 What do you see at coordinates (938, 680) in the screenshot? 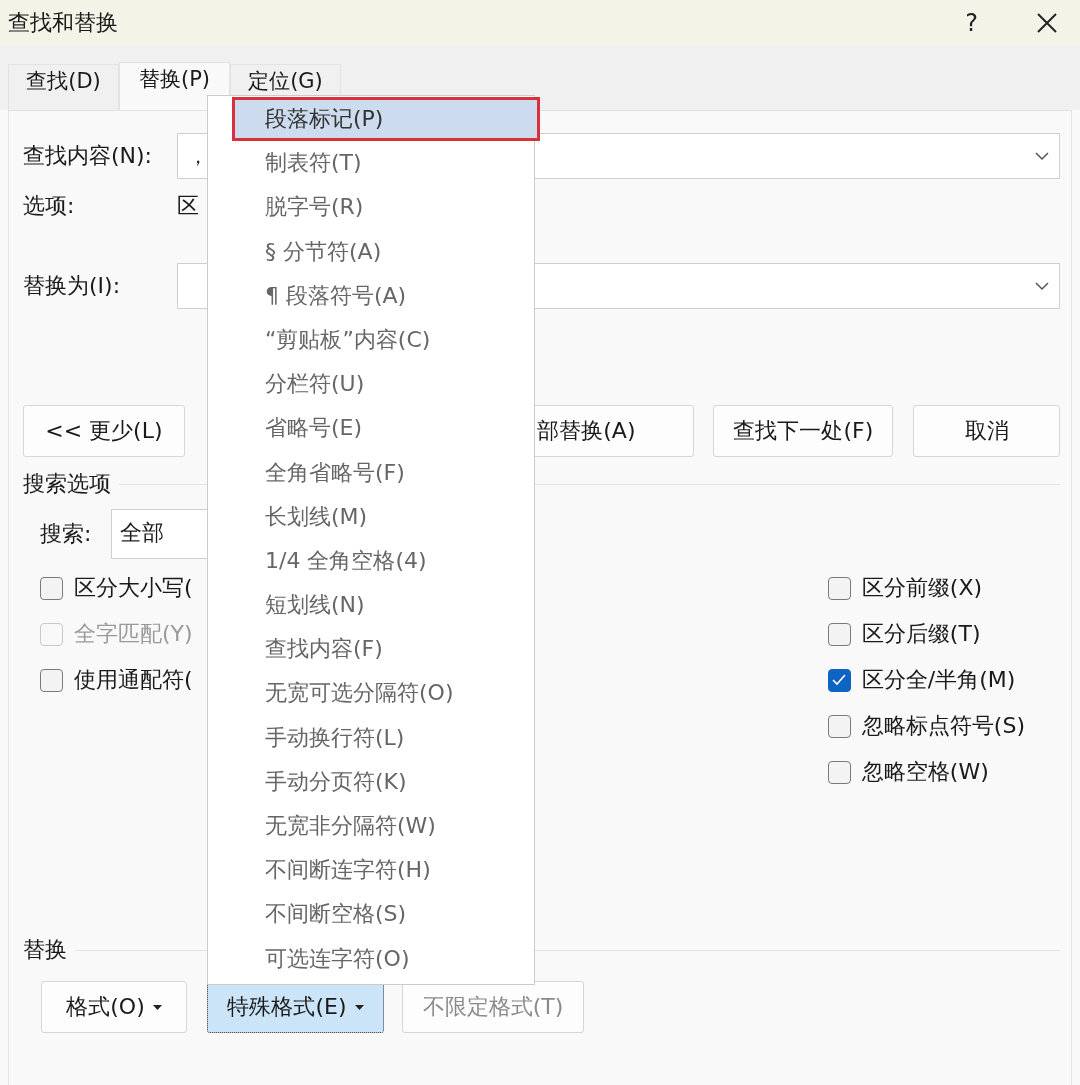
I see `checkbox-label: 区分全/半角(M)` at bounding box center [938, 680].